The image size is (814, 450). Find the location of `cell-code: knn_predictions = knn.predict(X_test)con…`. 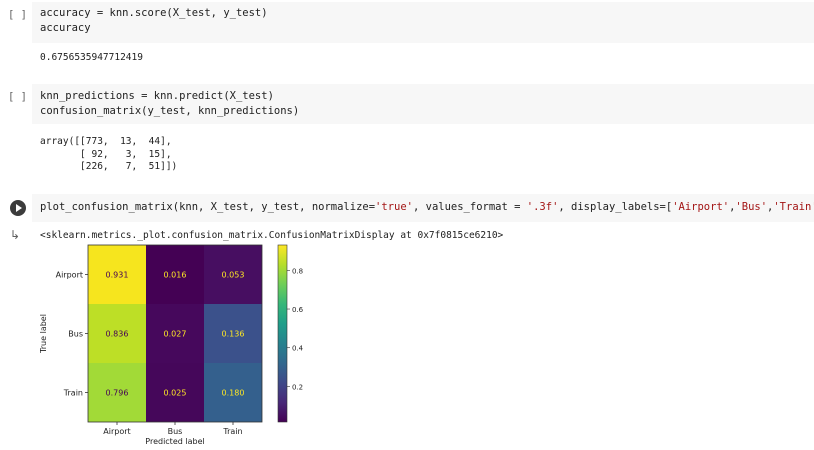

cell-code: knn_predictions = knn.predict(X_test)con… is located at coordinates (169, 104).